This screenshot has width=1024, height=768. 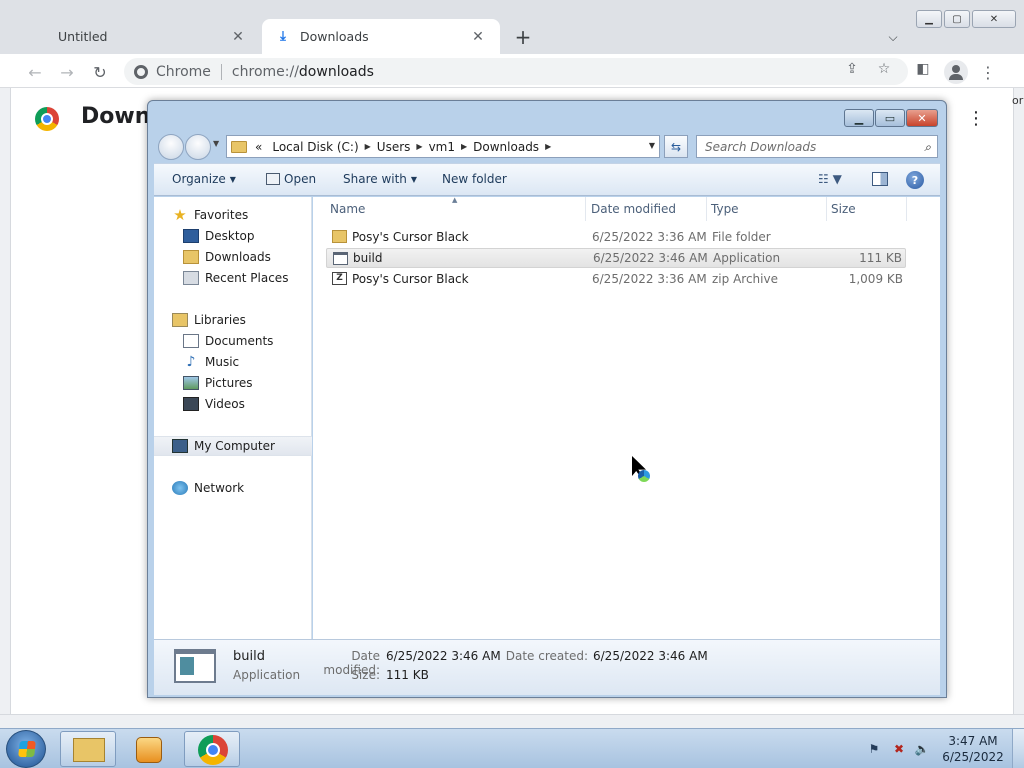 I want to click on explorer-search-input: Search Downloads ⌕, so click(x=817, y=146).